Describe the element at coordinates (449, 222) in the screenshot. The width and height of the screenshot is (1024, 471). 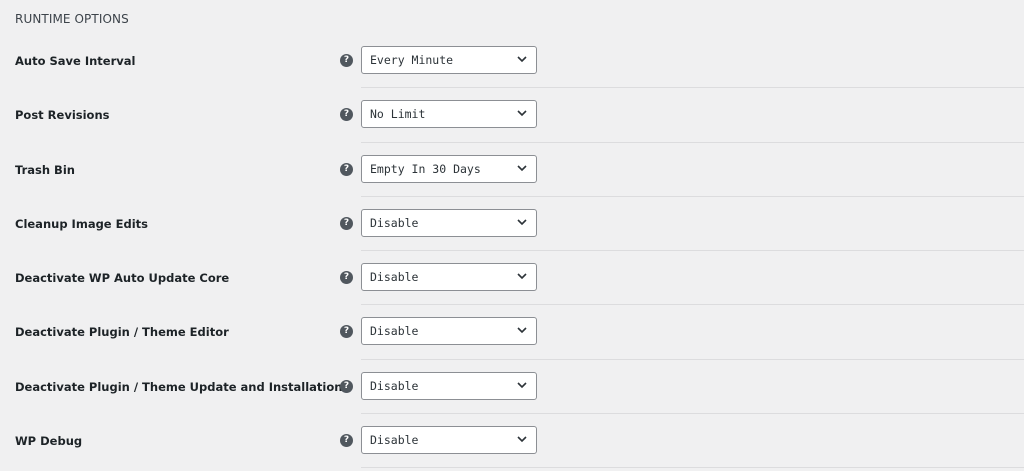
I see `cleanup-image-edits-select: Disable` at that location.